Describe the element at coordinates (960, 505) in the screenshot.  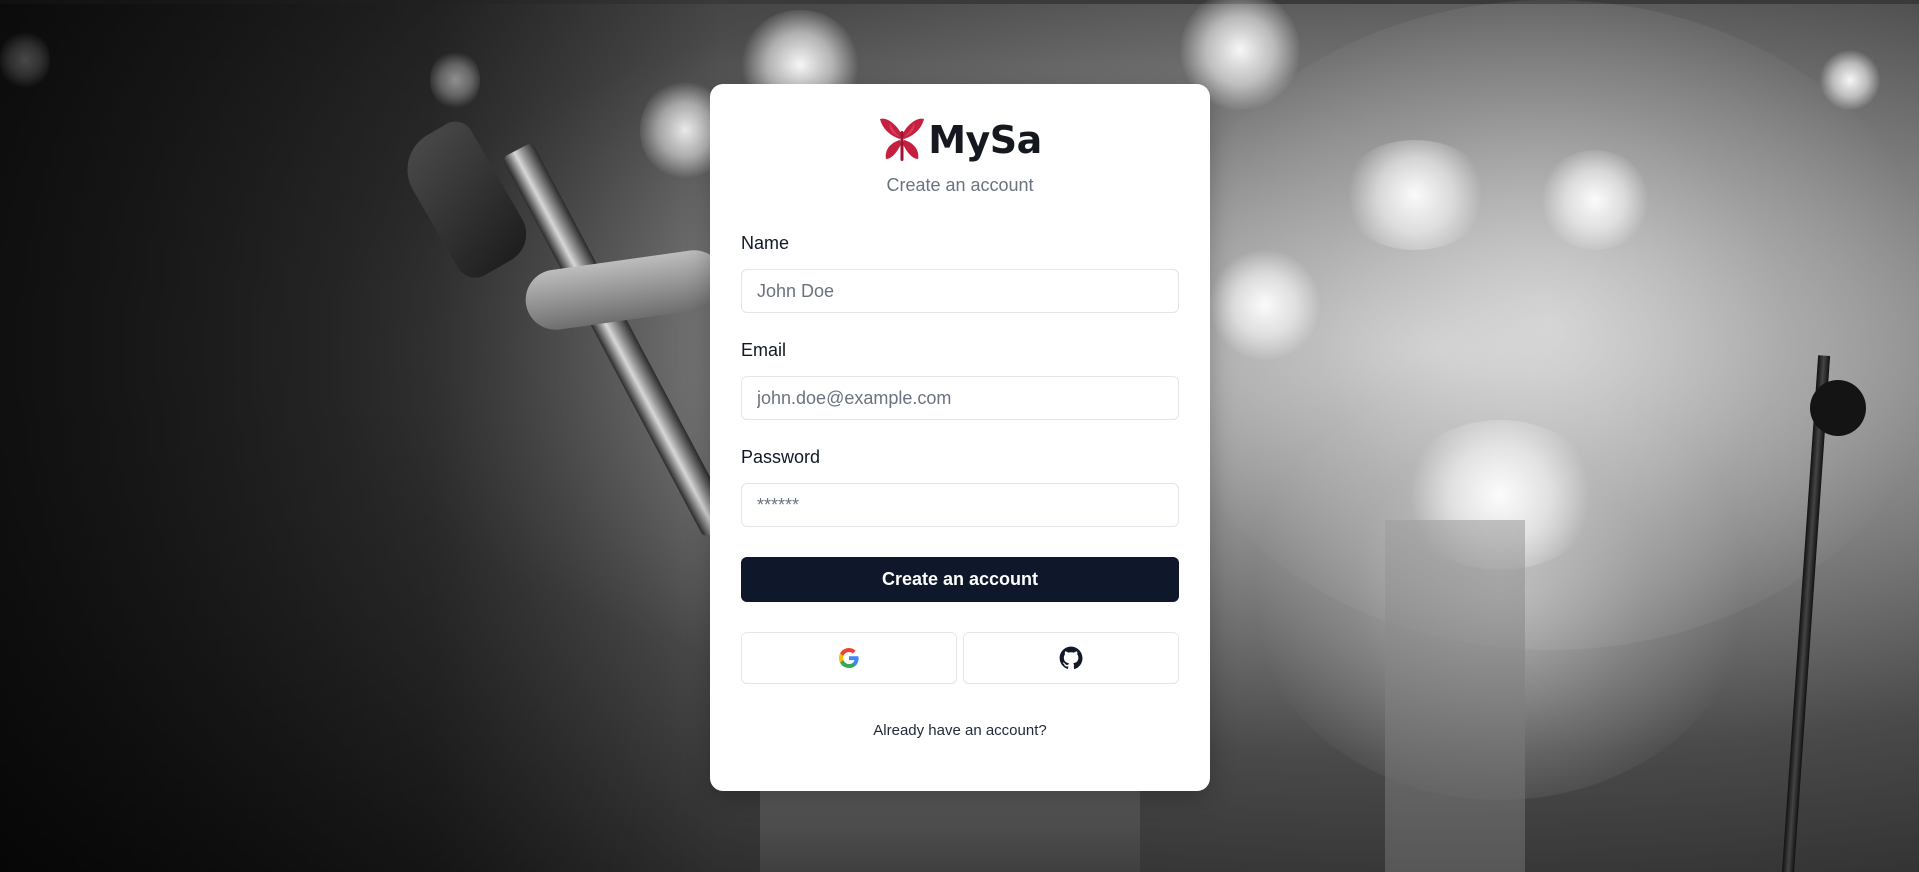
I see `password-input` at that location.